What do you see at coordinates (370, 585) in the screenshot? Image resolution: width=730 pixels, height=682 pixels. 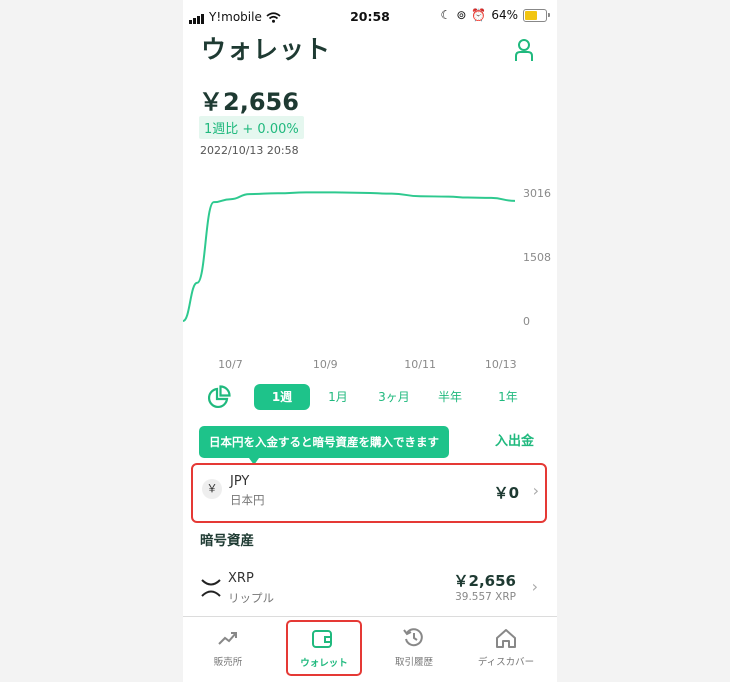 I see `xrp-asset-row: XRP リップル ￥2,656 39.557 XRP ›` at bounding box center [370, 585].